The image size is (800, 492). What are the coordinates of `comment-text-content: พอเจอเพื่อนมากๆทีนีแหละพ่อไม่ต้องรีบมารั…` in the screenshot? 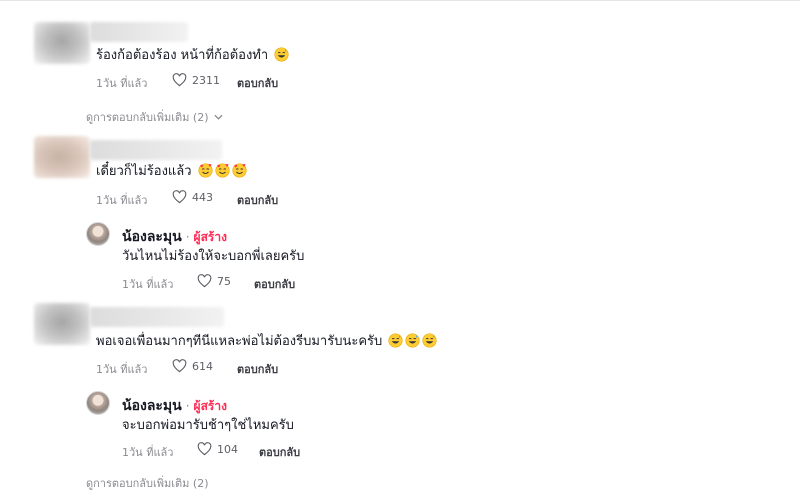 It's located at (239, 341).